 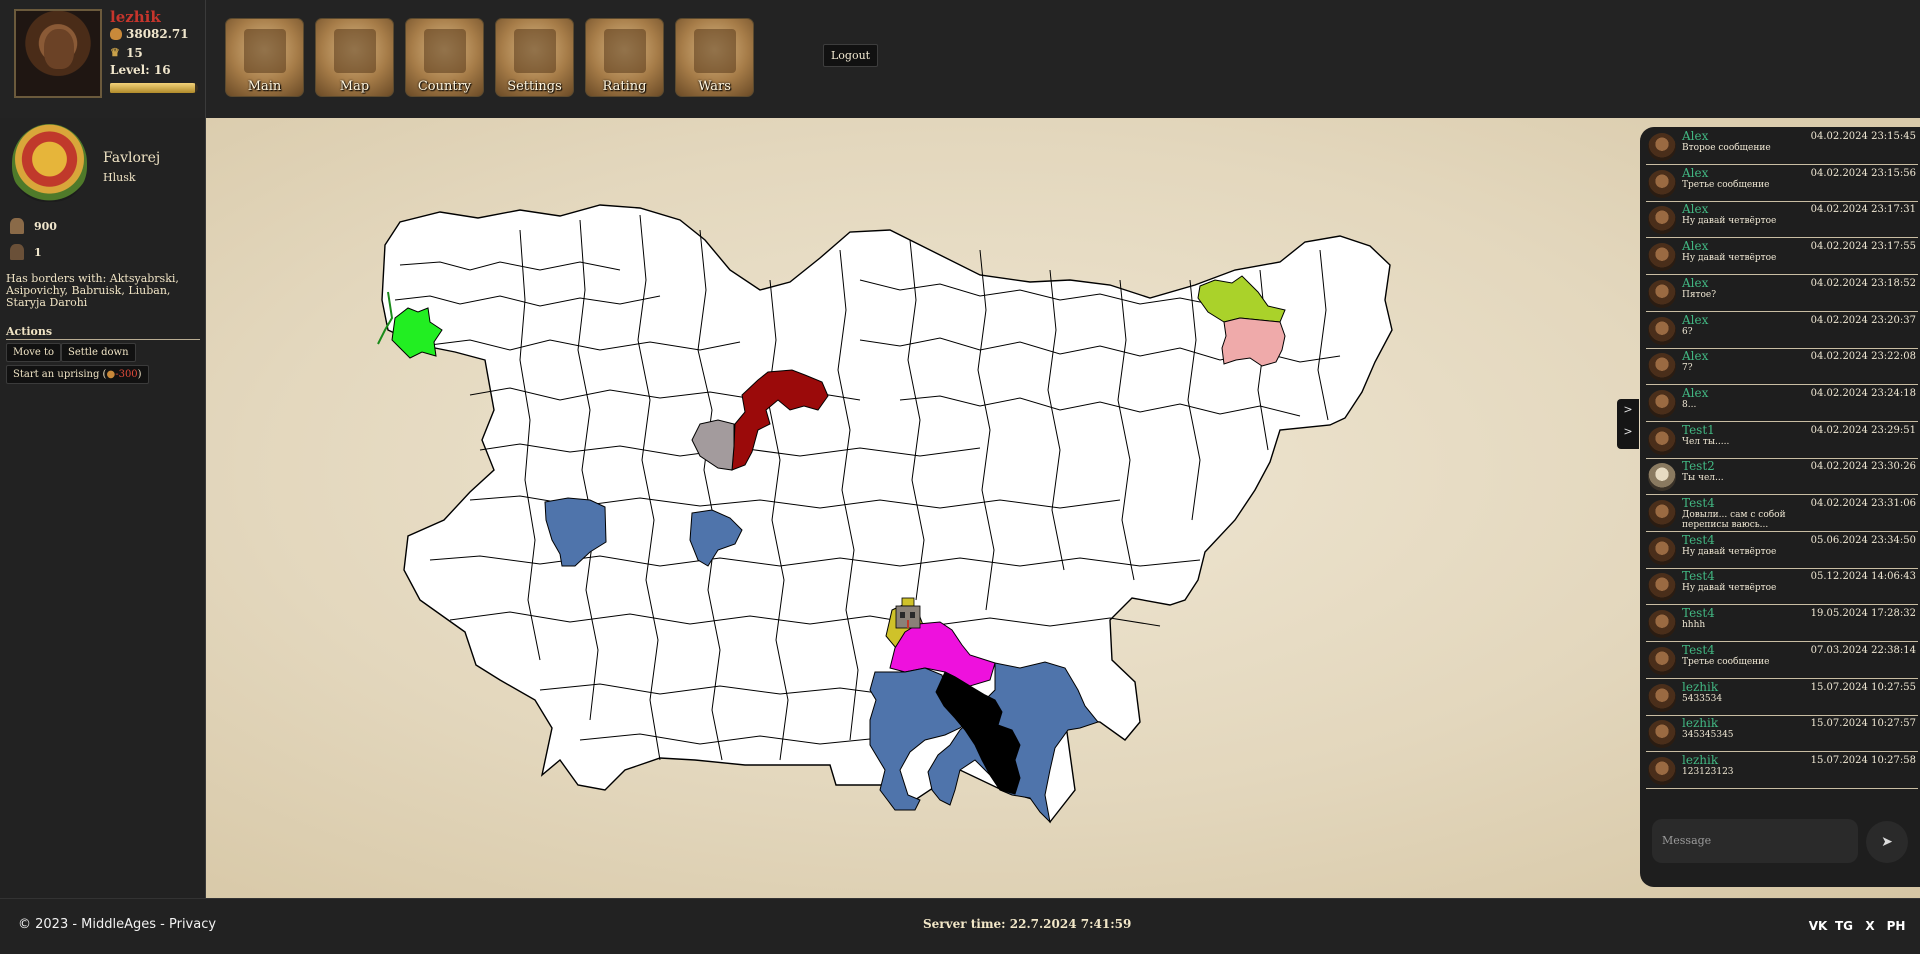 I want to click on lords-stat: 1, so click(x=26, y=252).